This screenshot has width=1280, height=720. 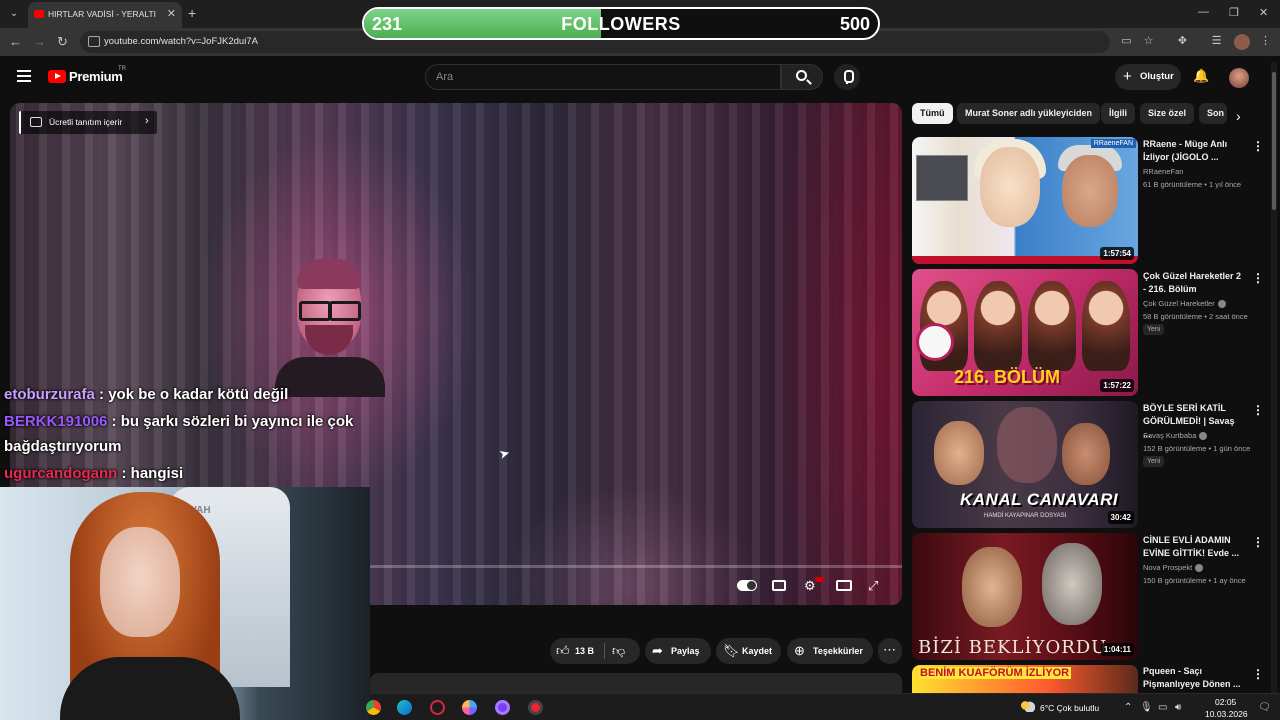 I want to click on chip-related: İlgili, so click(x=1118, y=113).